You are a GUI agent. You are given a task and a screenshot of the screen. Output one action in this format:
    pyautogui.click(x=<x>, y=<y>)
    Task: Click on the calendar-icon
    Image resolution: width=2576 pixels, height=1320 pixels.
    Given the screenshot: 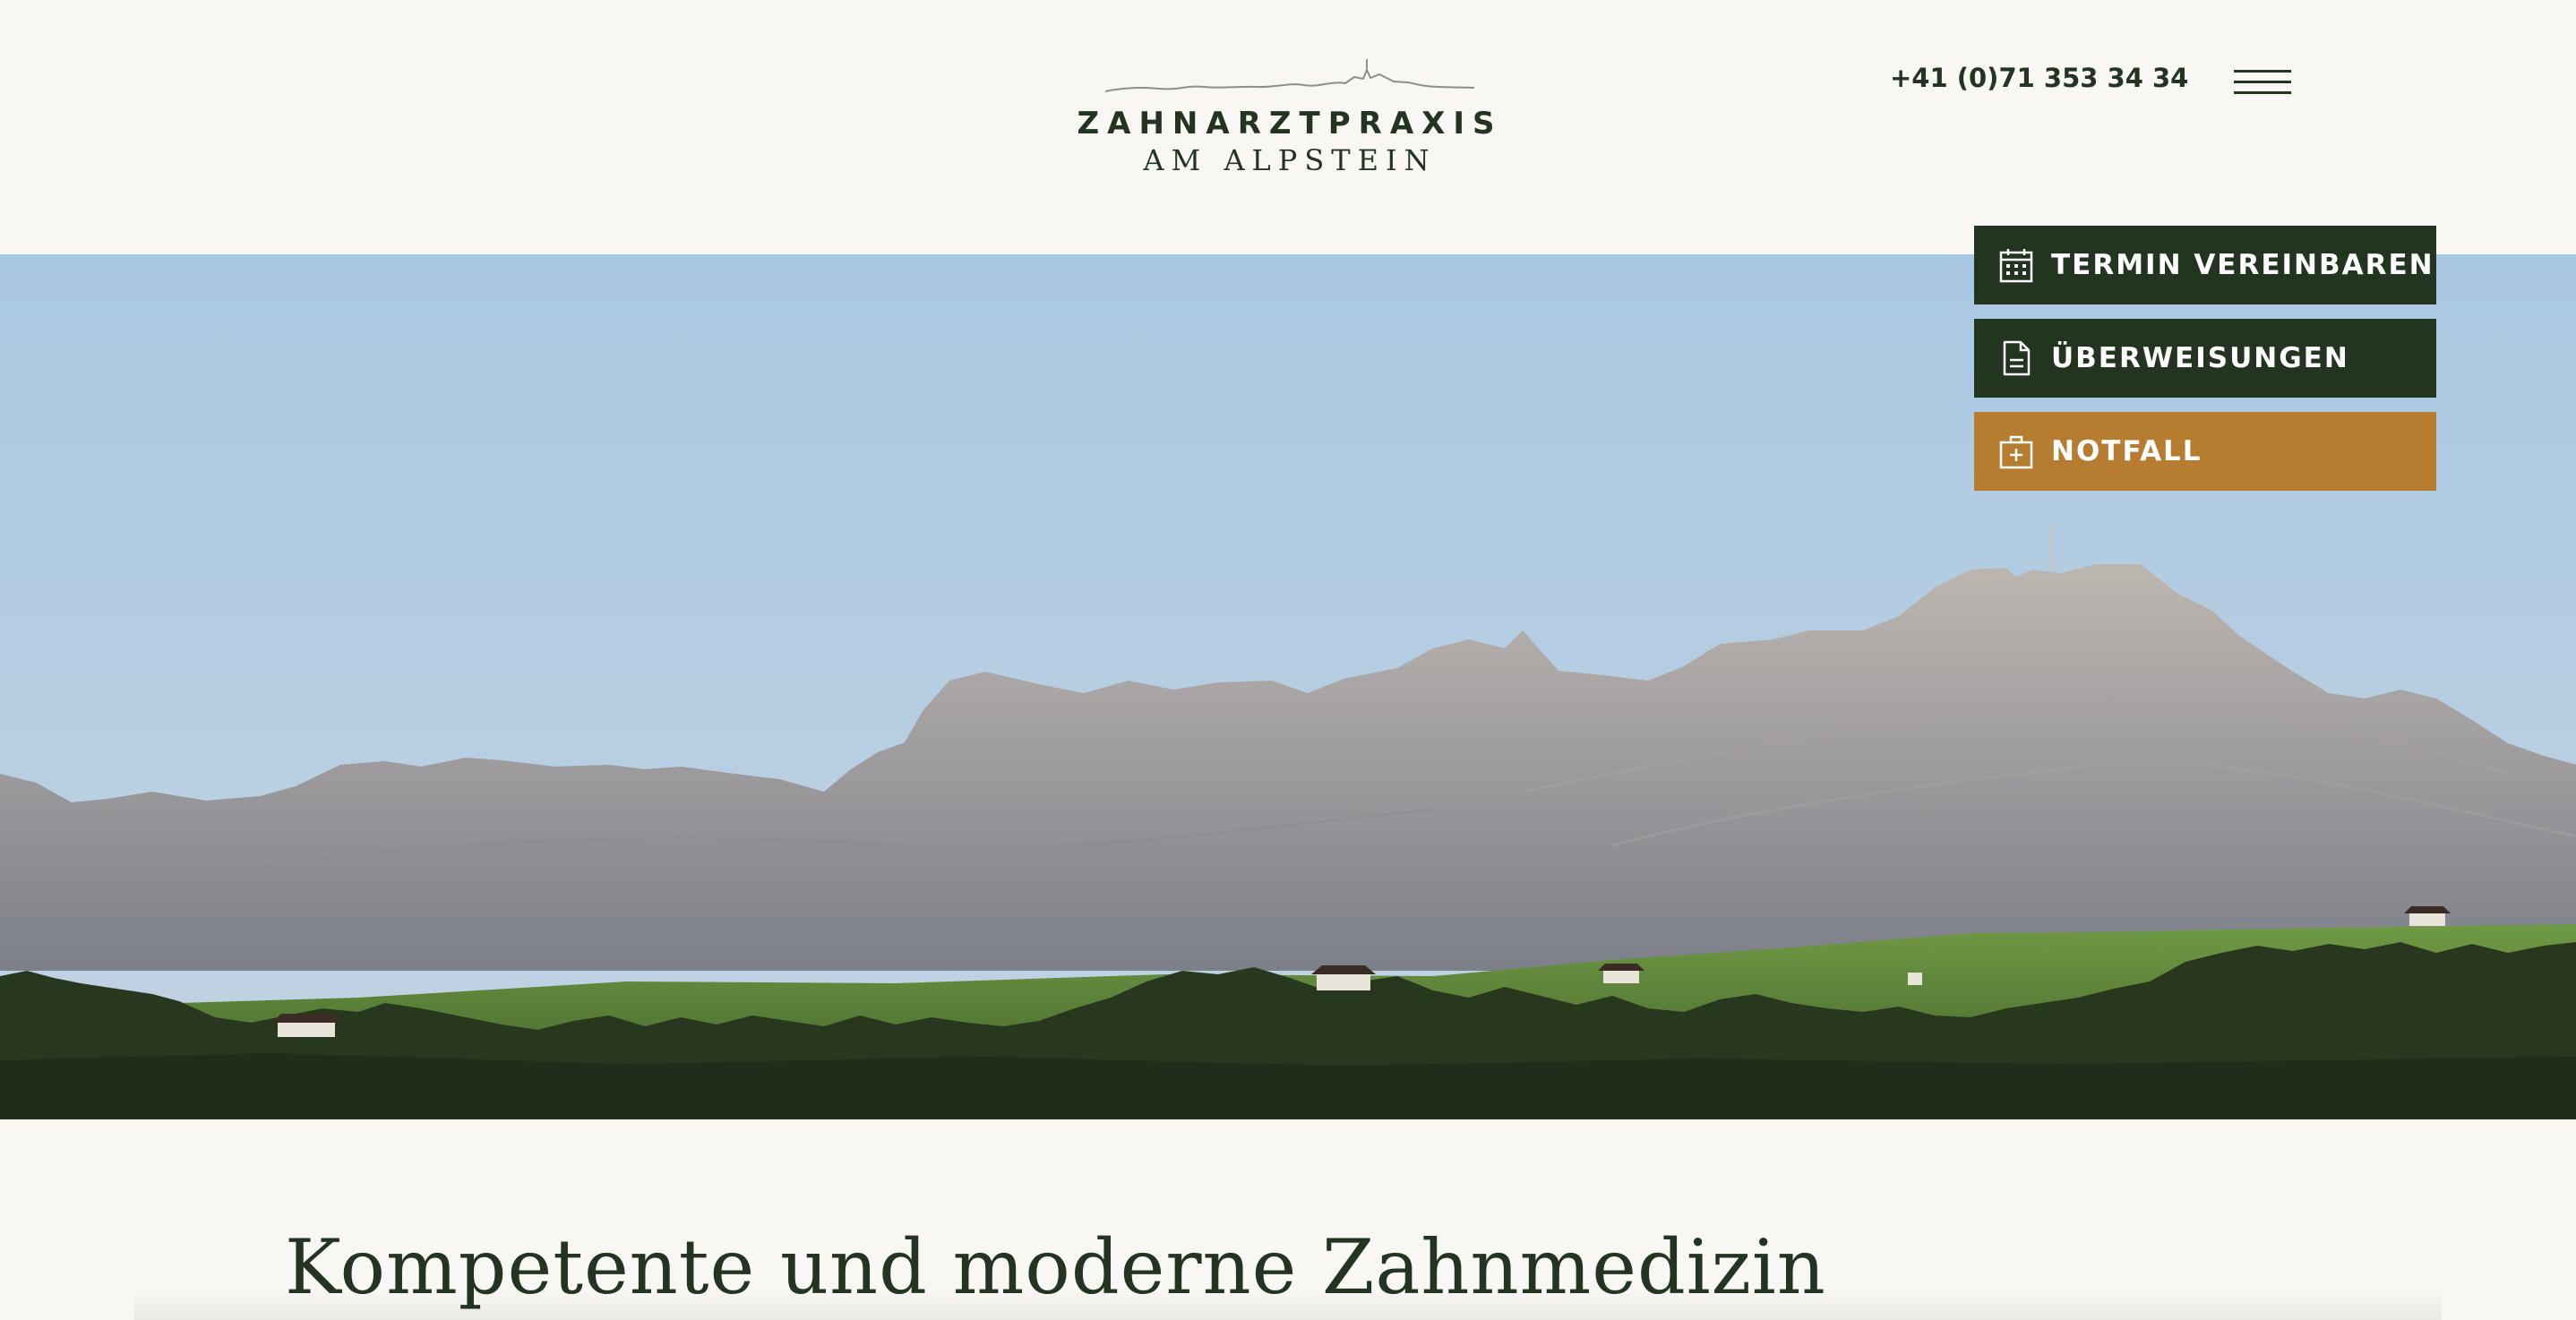 What is the action you would take?
    pyautogui.click(x=2016, y=265)
    